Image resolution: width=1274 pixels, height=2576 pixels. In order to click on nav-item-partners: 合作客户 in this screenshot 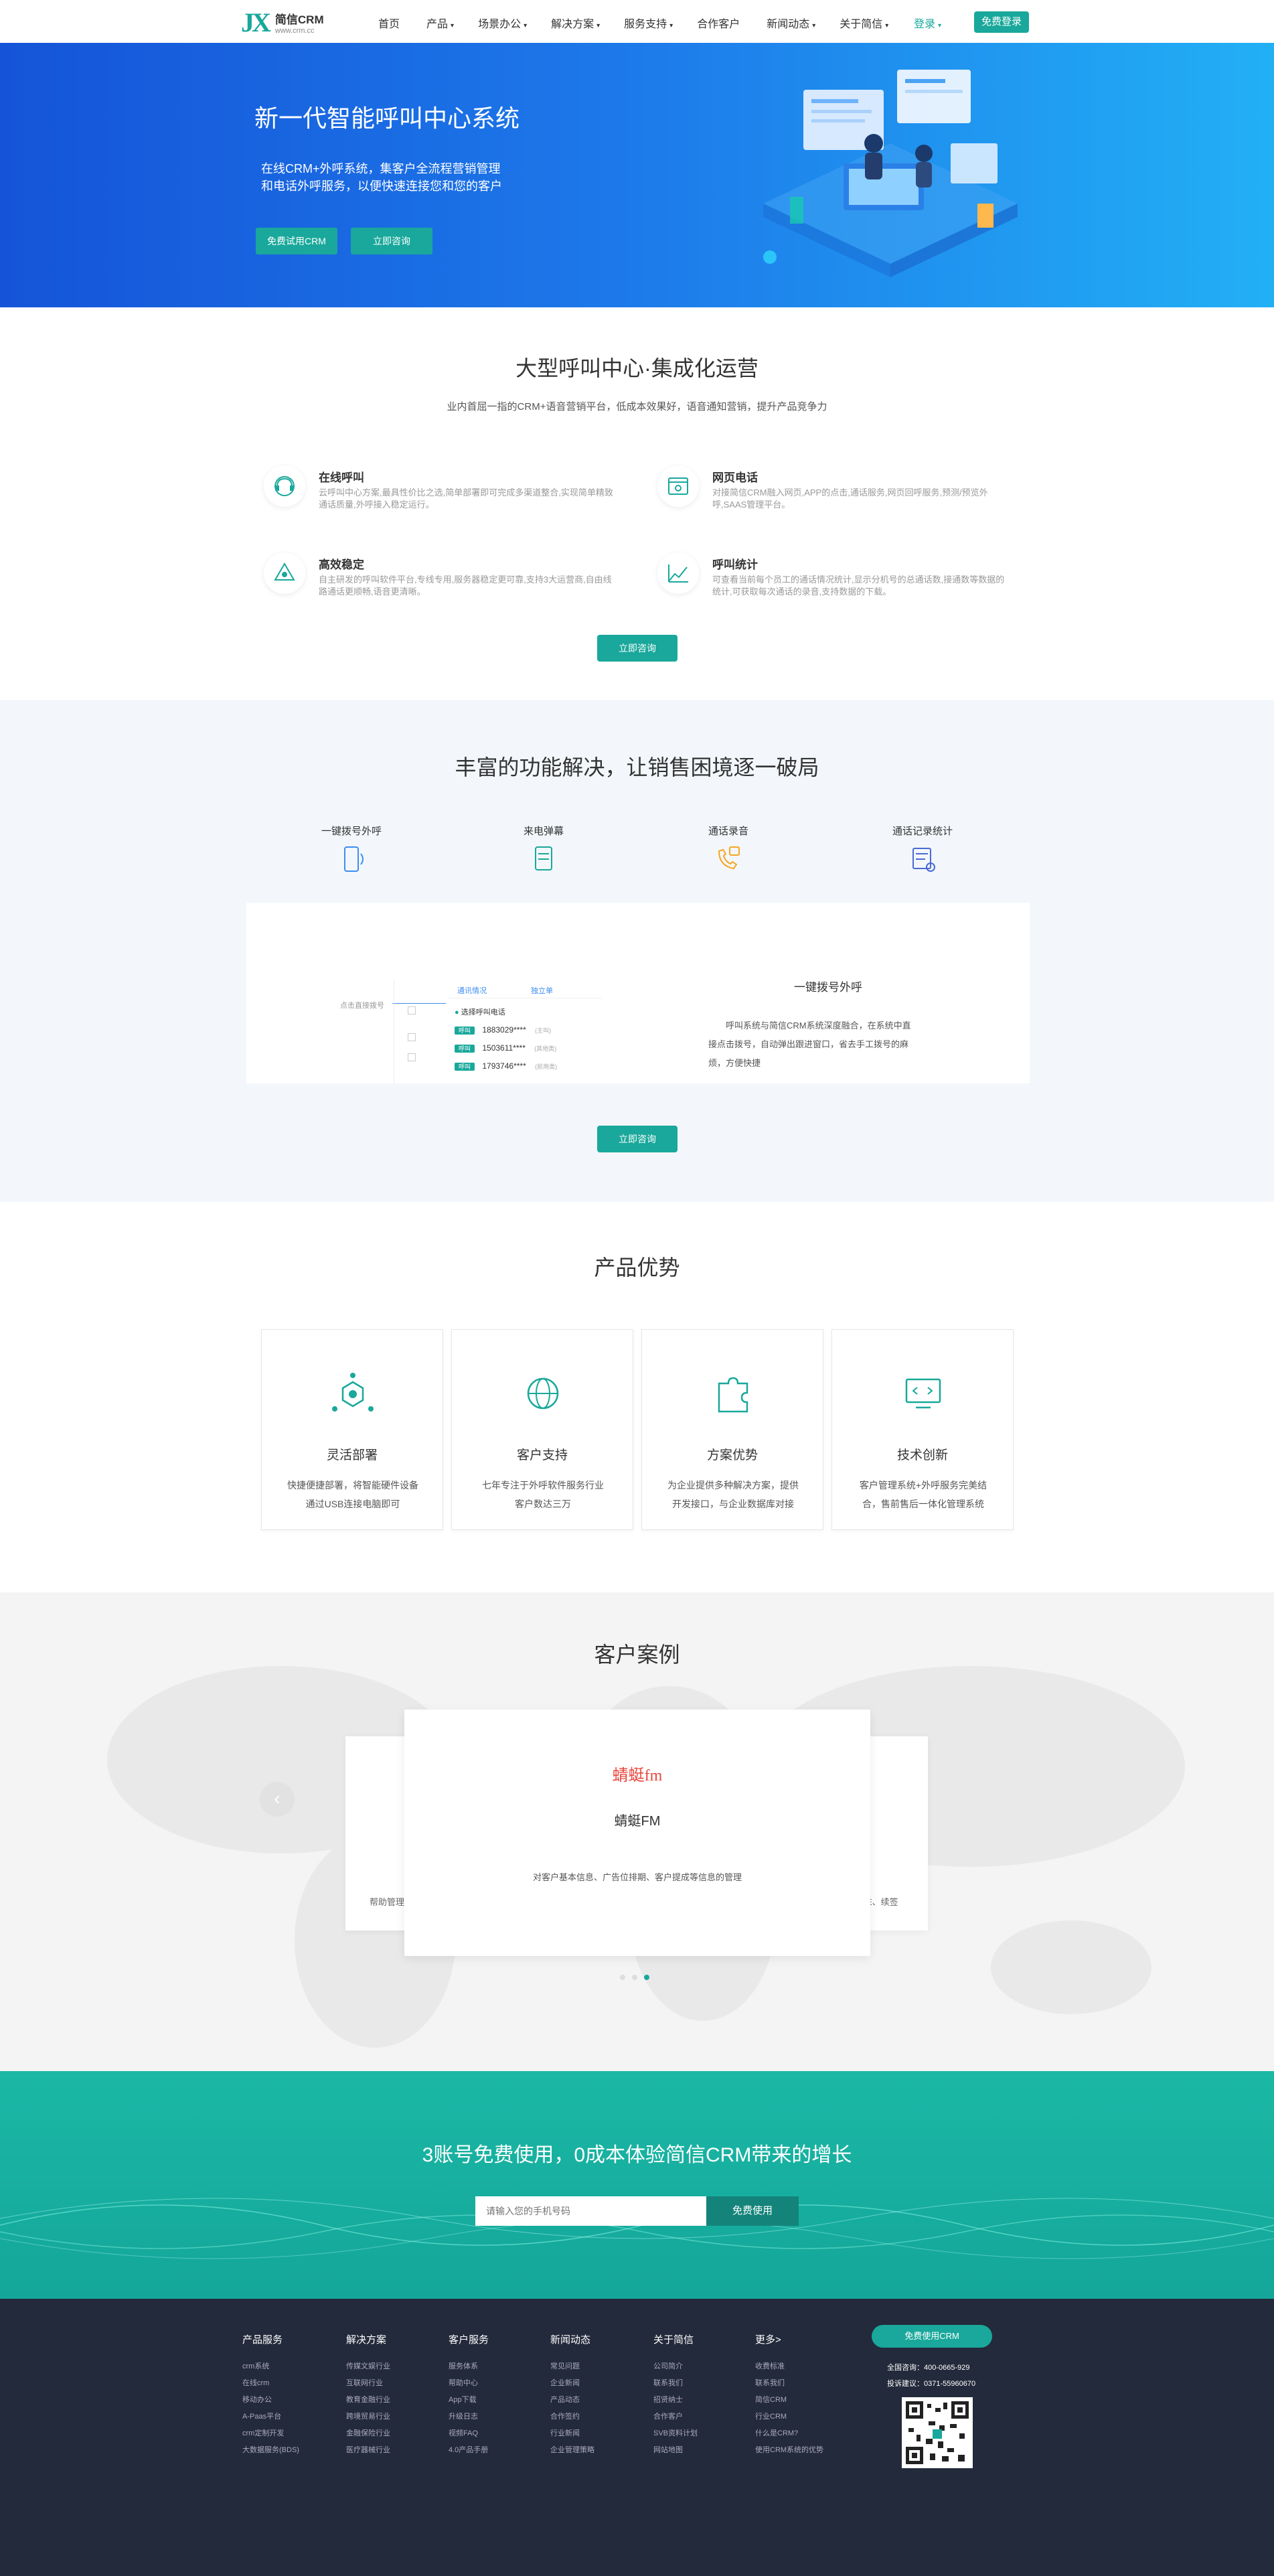, I will do `click(719, 23)`.